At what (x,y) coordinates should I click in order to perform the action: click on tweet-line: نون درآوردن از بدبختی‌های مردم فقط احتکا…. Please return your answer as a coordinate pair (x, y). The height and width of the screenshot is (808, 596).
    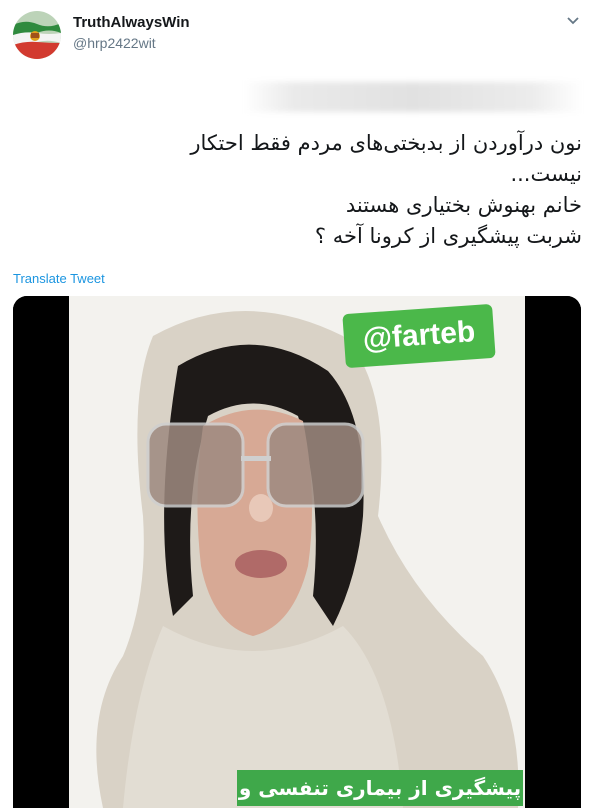
    Looking at the image, I should click on (386, 143).